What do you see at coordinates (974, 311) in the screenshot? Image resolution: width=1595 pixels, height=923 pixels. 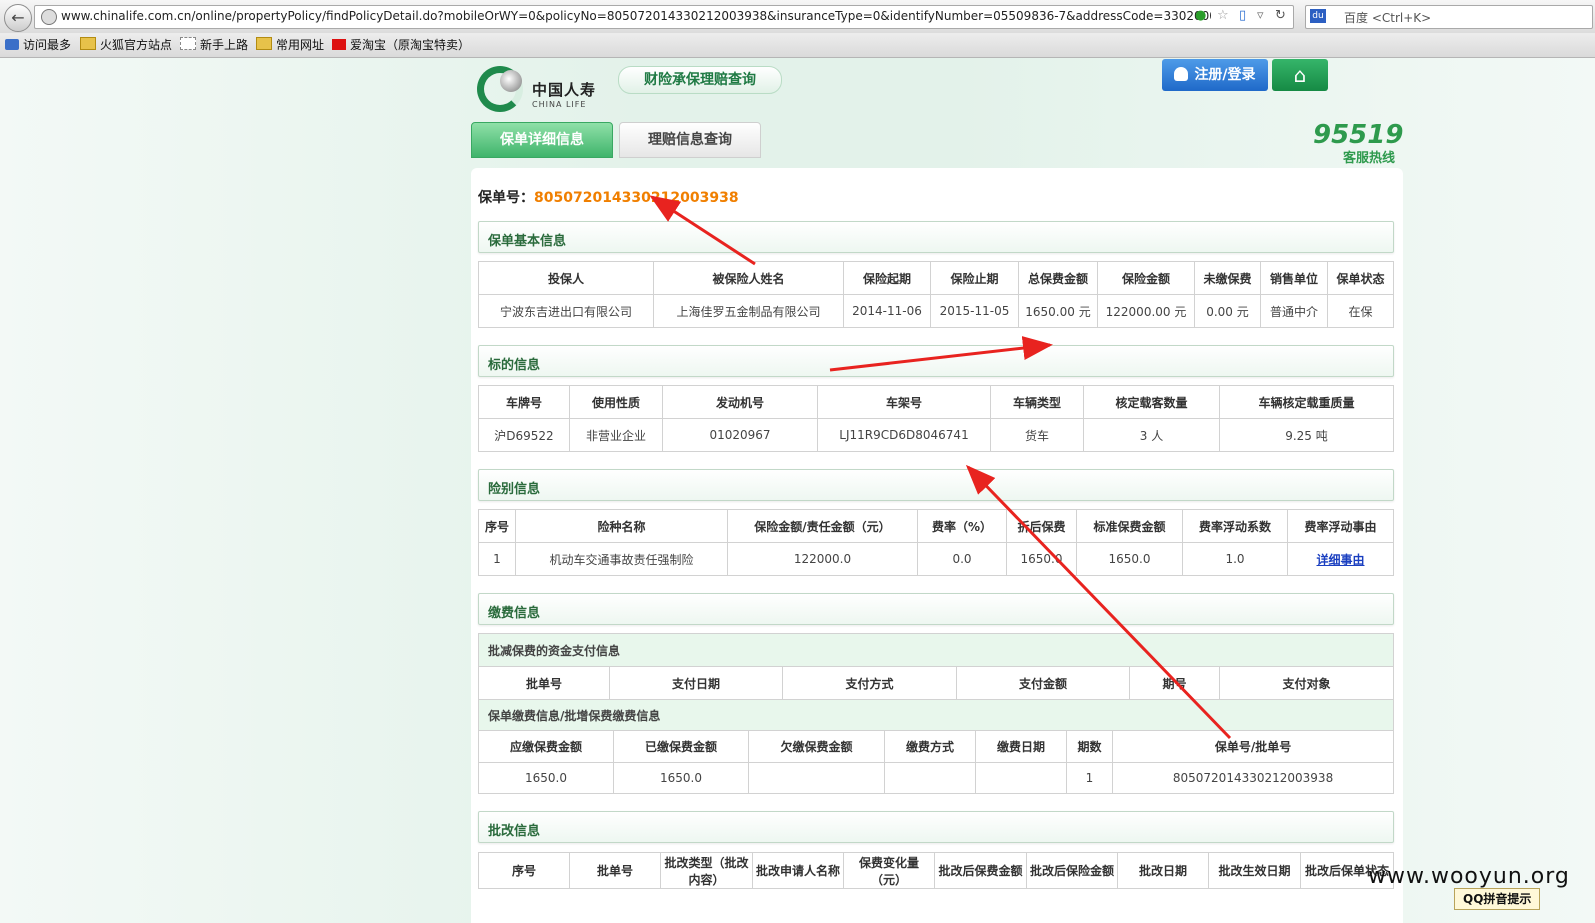 I see `table-cell: 2015-11-05` at bounding box center [974, 311].